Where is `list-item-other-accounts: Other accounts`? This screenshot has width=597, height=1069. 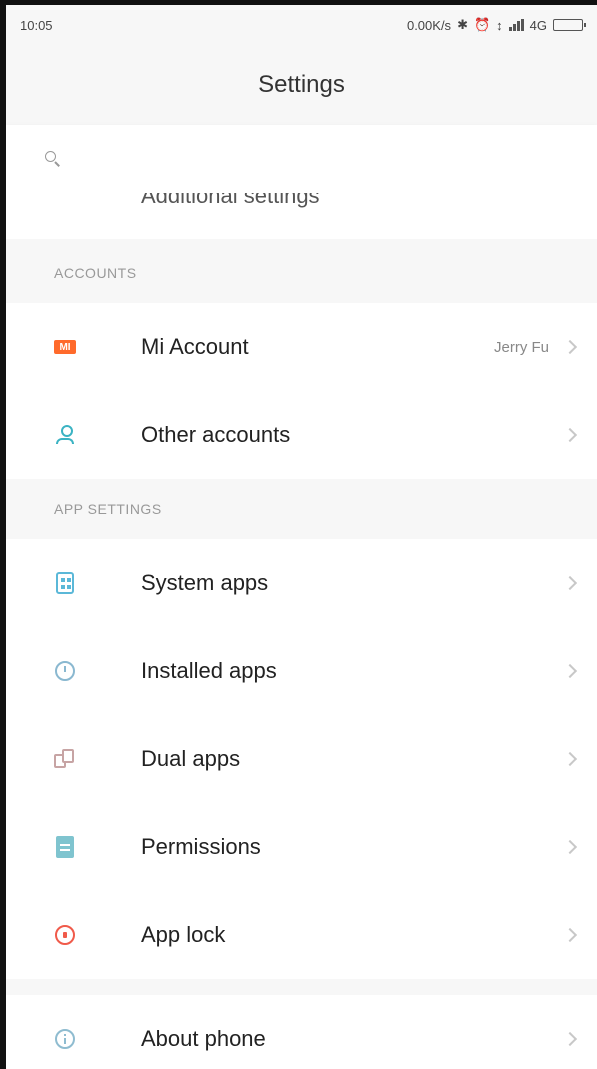
list-item-other-accounts: Other accounts is located at coordinates (301, 435).